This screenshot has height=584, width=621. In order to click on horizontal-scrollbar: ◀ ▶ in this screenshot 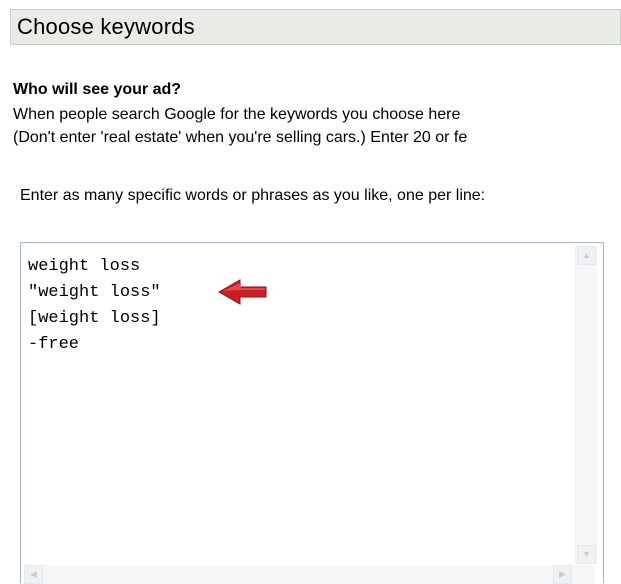, I will do `click(309, 574)`.